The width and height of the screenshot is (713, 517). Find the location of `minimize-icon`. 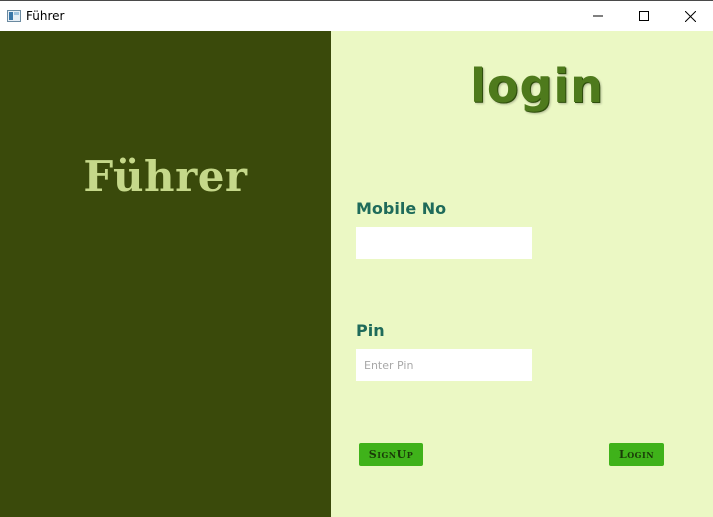

minimize-icon is located at coordinates (598, 16).